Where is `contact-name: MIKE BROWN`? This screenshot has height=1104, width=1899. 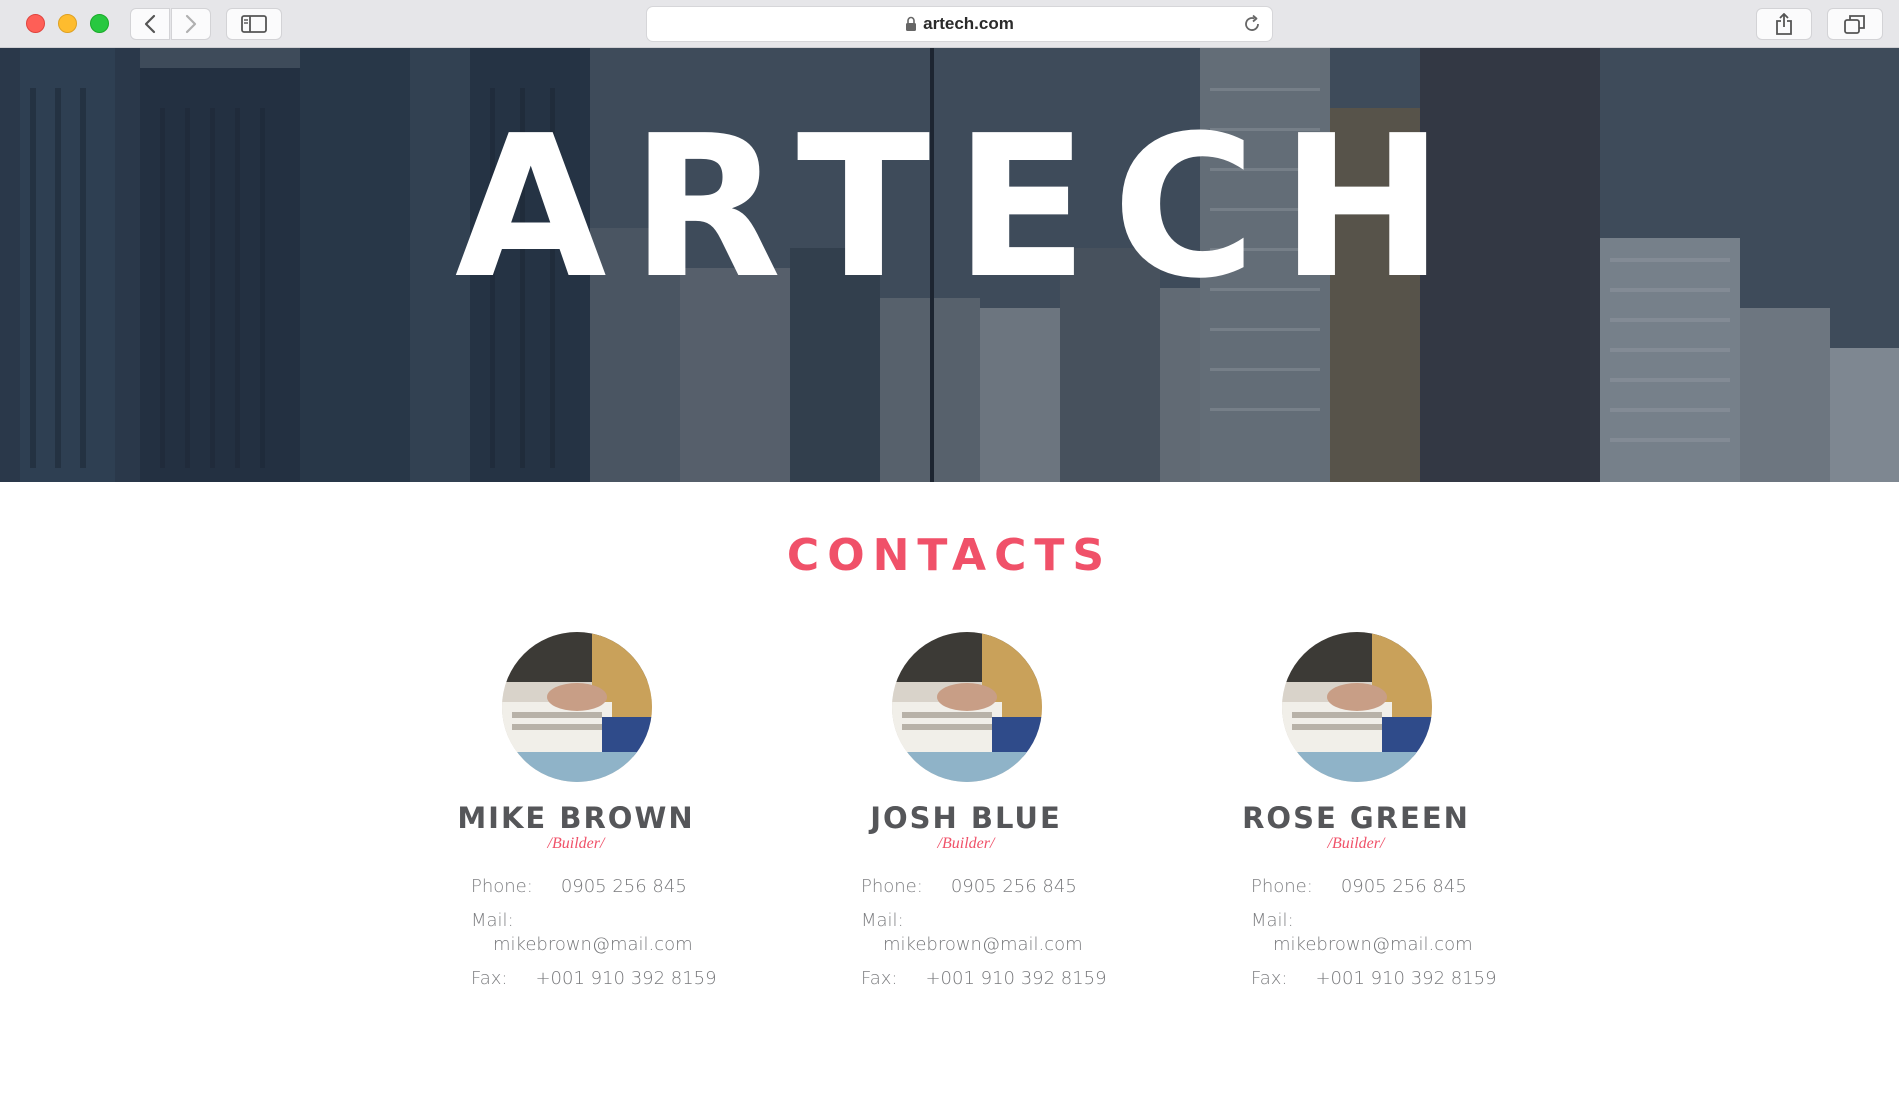
contact-name: MIKE BROWN is located at coordinates (576, 818).